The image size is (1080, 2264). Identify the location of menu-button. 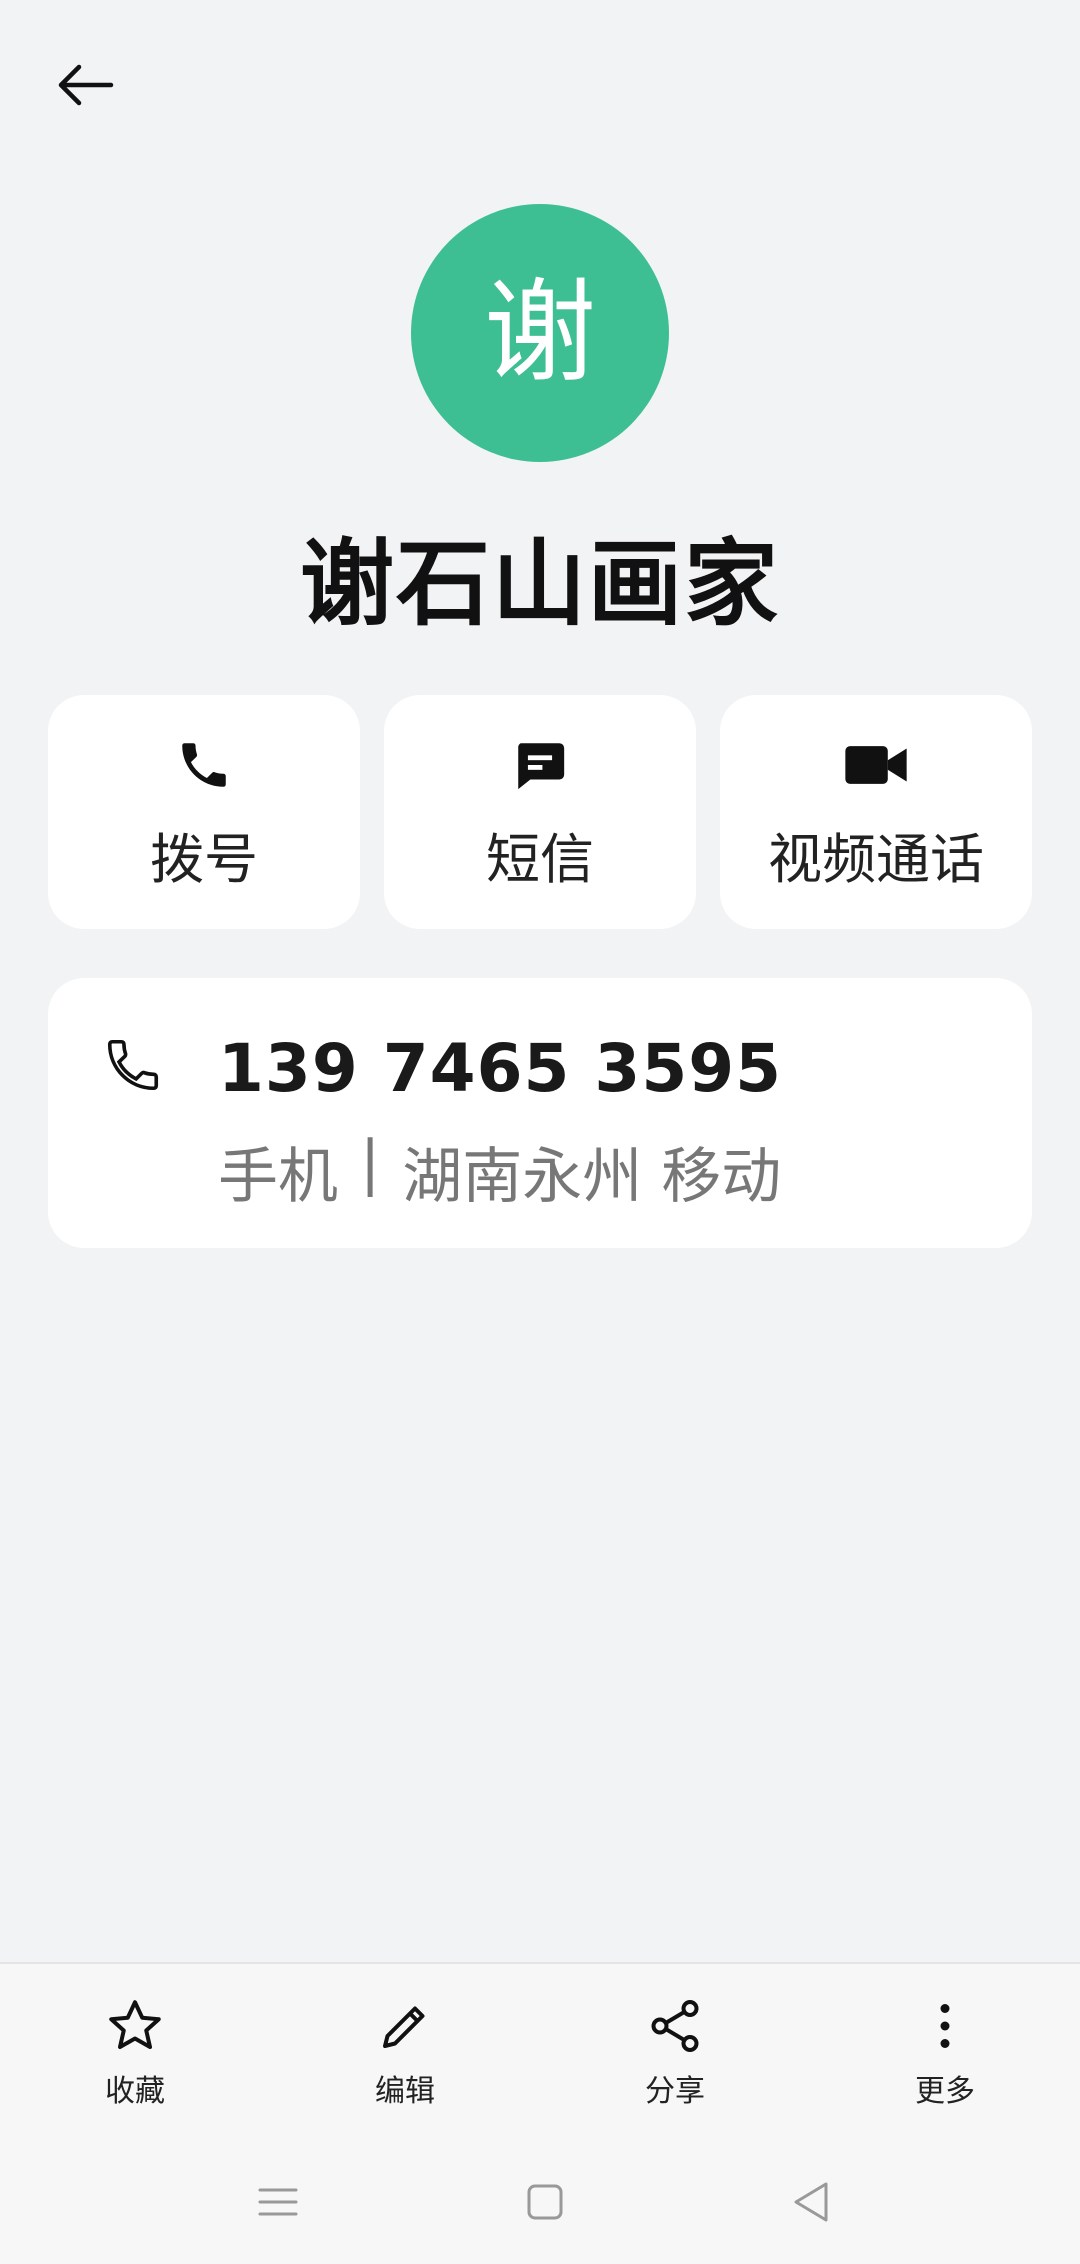
(278, 2202).